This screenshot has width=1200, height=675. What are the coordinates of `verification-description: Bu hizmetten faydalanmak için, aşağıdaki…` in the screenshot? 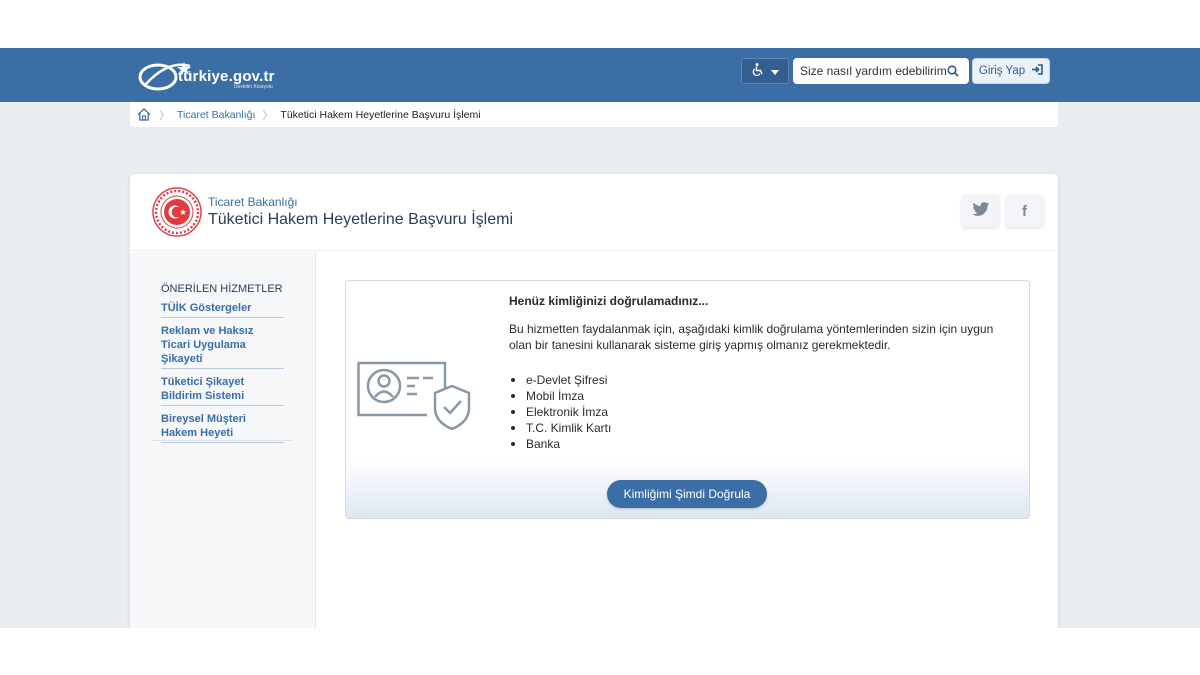 It's located at (751, 337).